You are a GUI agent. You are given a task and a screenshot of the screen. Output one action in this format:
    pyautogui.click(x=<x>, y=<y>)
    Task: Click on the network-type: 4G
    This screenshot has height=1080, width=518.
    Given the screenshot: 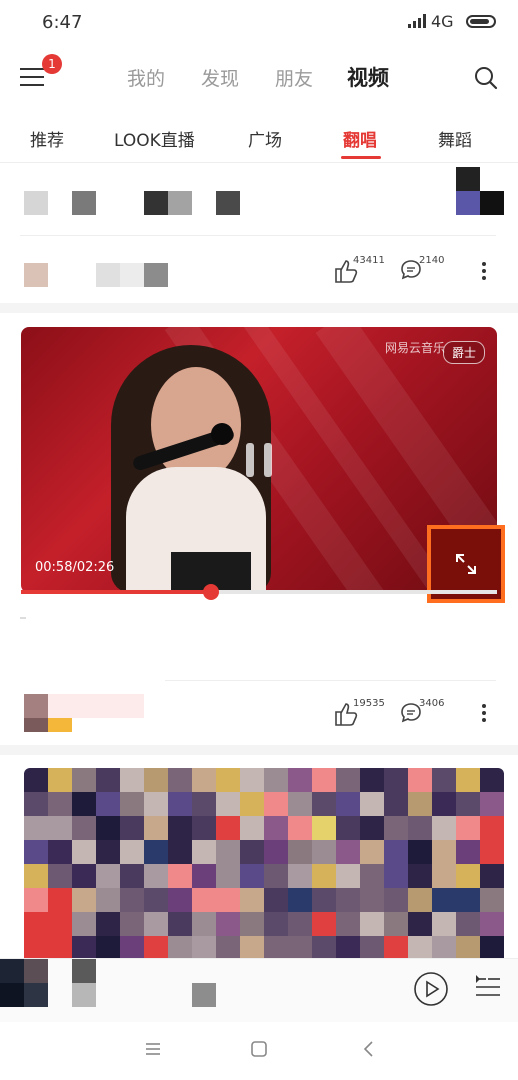 What is the action you would take?
    pyautogui.click(x=442, y=21)
    